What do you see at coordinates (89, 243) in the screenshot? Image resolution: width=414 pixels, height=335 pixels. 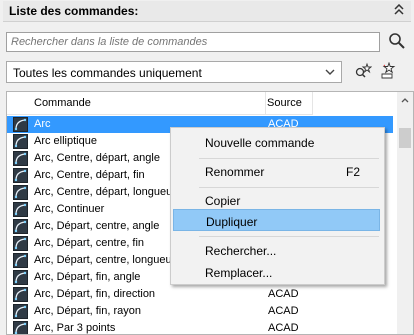 I see `list-item-command-name: Arc, Départ, centre, fin` at bounding box center [89, 243].